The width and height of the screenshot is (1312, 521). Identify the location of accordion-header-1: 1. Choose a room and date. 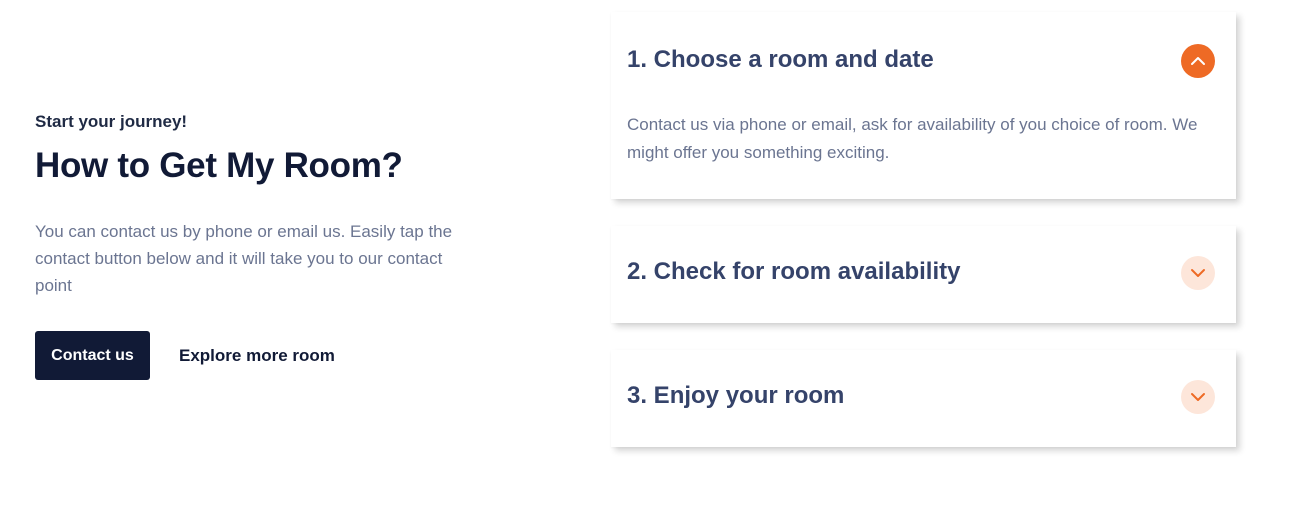
(923, 60).